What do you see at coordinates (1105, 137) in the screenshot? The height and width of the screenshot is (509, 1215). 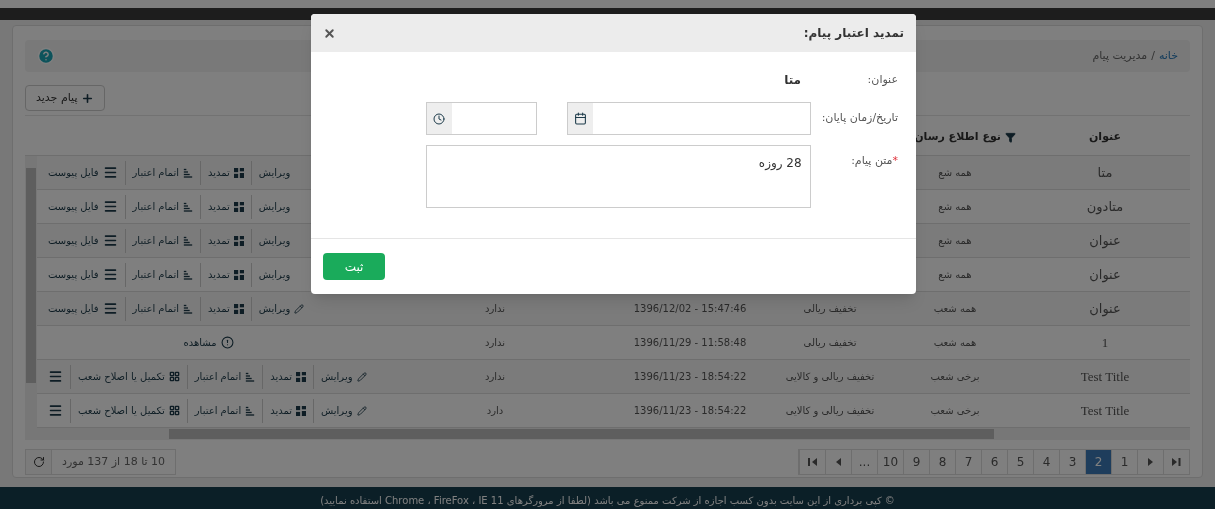 I see `column-header: عنوان` at bounding box center [1105, 137].